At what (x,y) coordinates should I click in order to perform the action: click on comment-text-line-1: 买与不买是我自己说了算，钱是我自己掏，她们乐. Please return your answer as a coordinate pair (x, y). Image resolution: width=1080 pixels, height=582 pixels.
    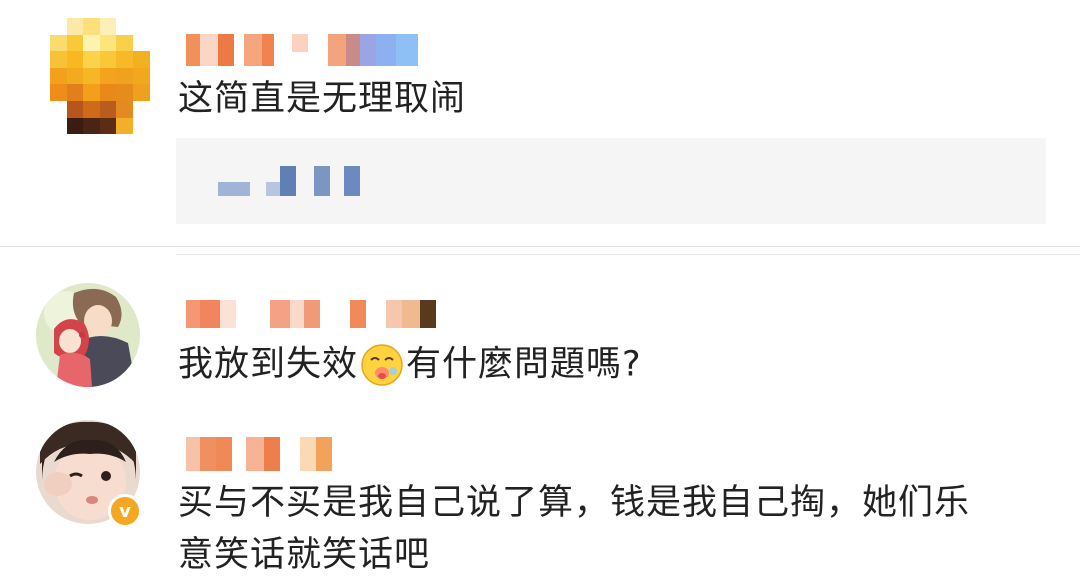
    Looking at the image, I should click on (574, 503).